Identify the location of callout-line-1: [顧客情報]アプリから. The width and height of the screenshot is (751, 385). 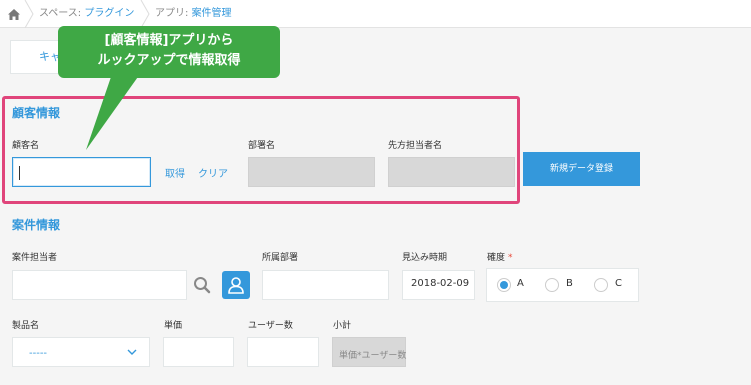
(169, 40).